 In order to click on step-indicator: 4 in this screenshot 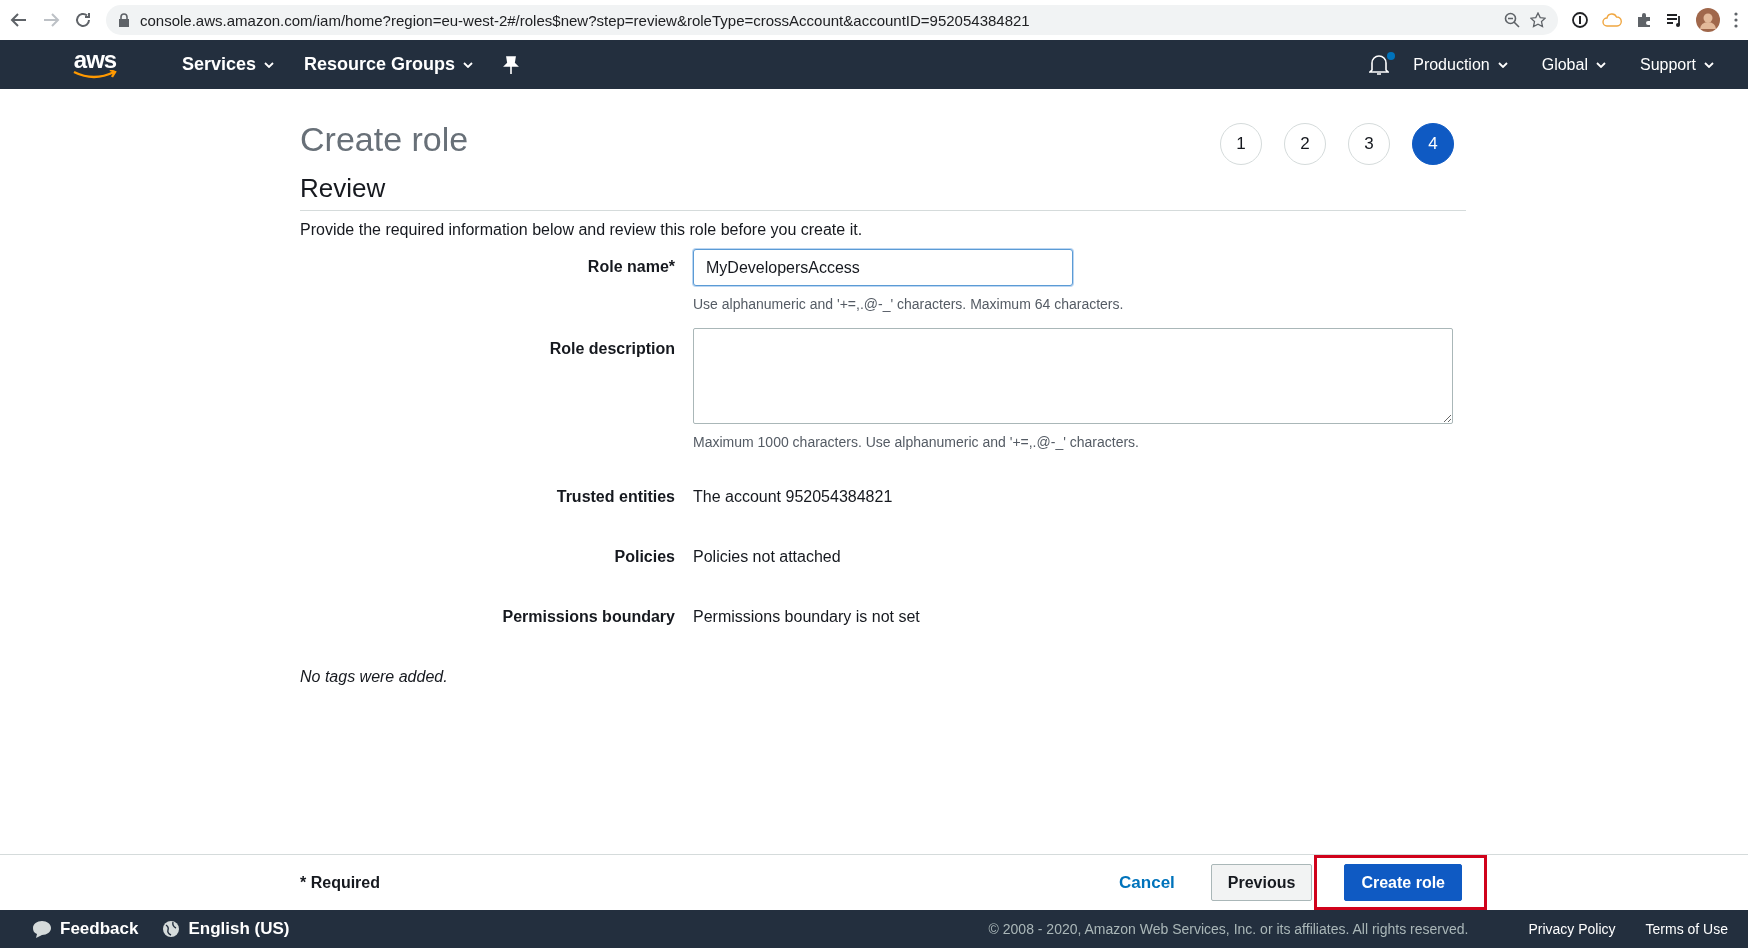, I will do `click(1433, 144)`.